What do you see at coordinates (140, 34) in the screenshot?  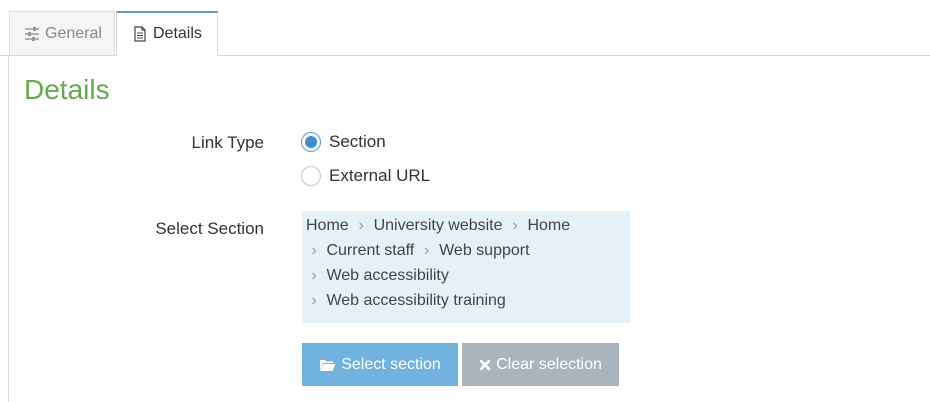 I see `document-icon` at bounding box center [140, 34].